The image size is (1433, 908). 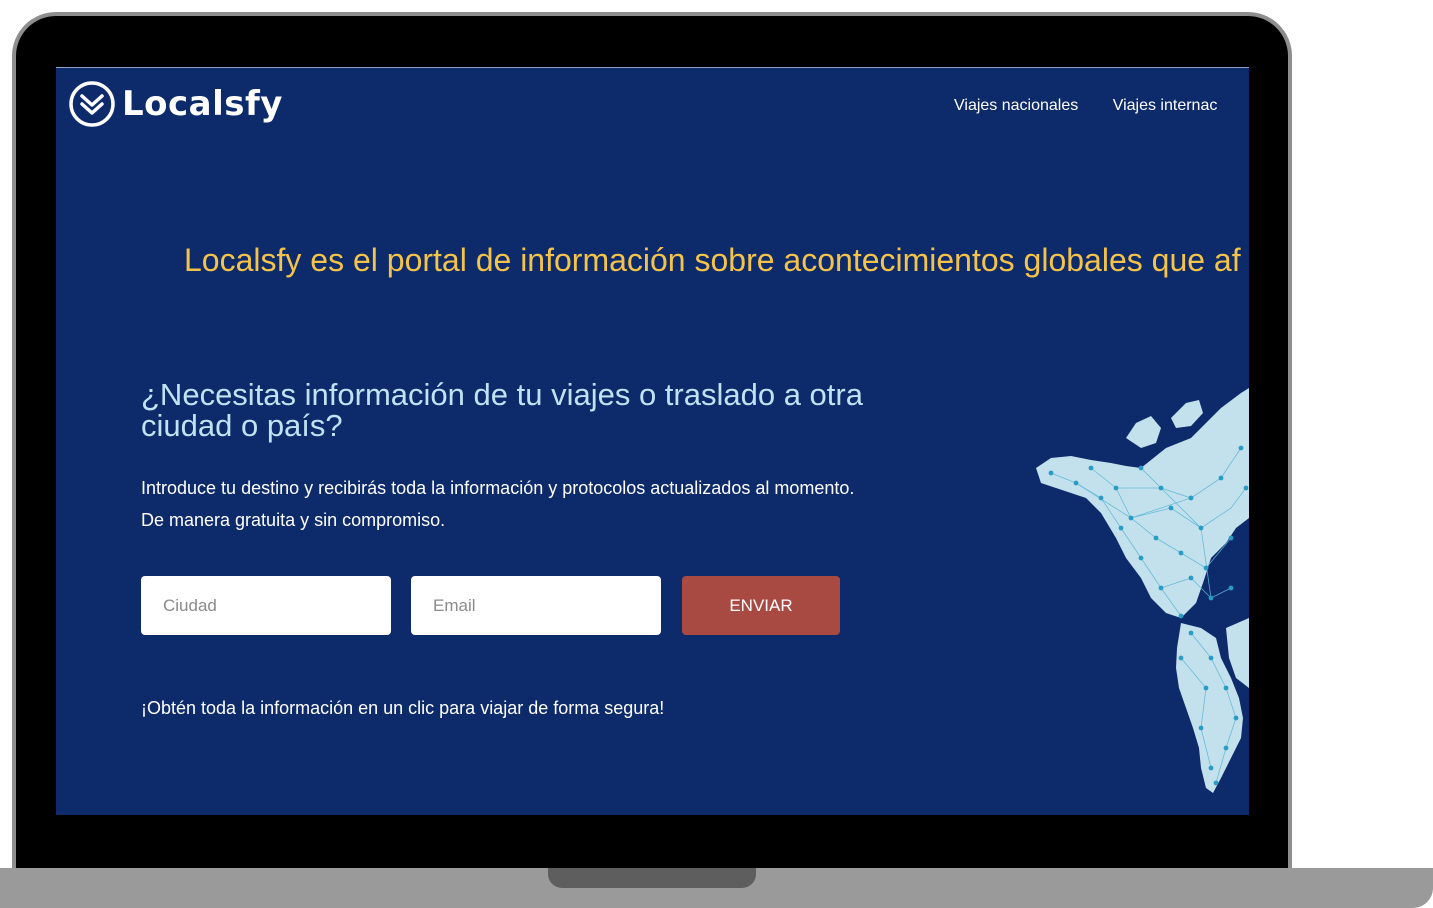 I want to click on submit-button: ENVIAR, so click(x=761, y=605).